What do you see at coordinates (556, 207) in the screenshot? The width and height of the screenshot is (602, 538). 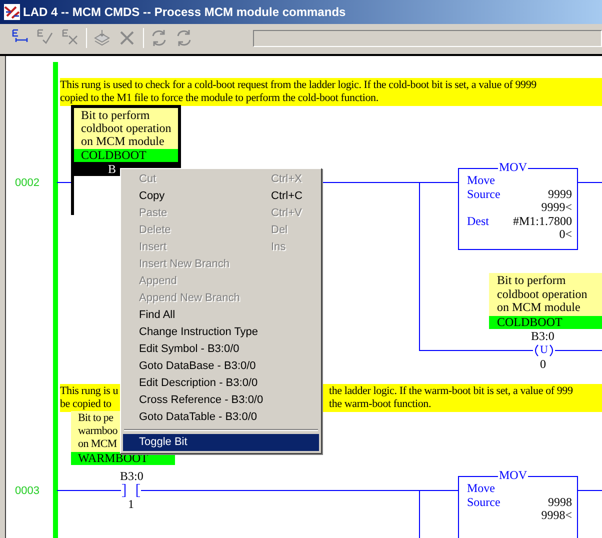 I see `source-value: 9999<` at bounding box center [556, 207].